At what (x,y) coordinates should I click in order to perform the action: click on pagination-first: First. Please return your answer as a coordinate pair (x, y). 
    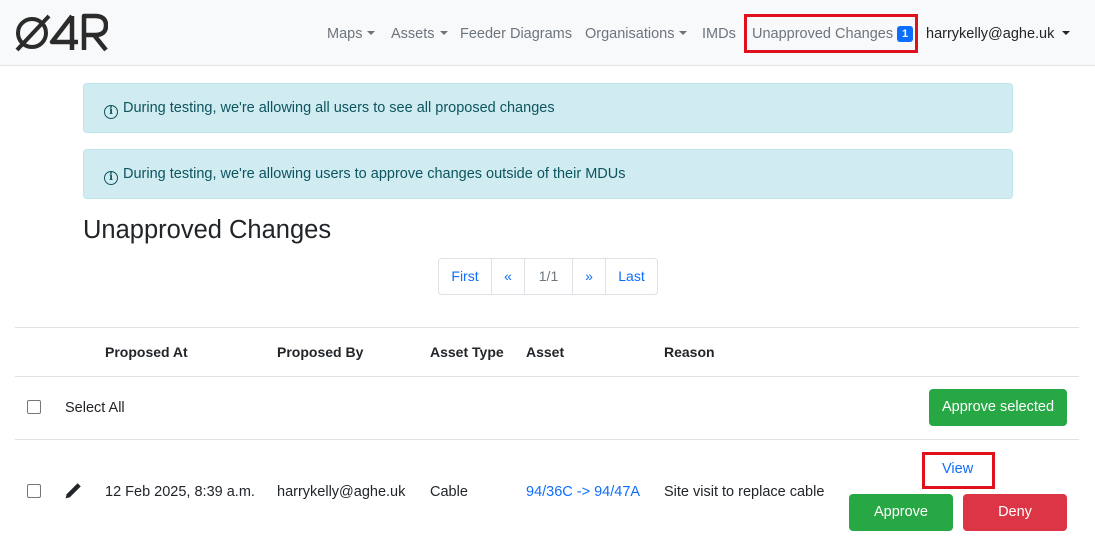
    Looking at the image, I should click on (465, 276).